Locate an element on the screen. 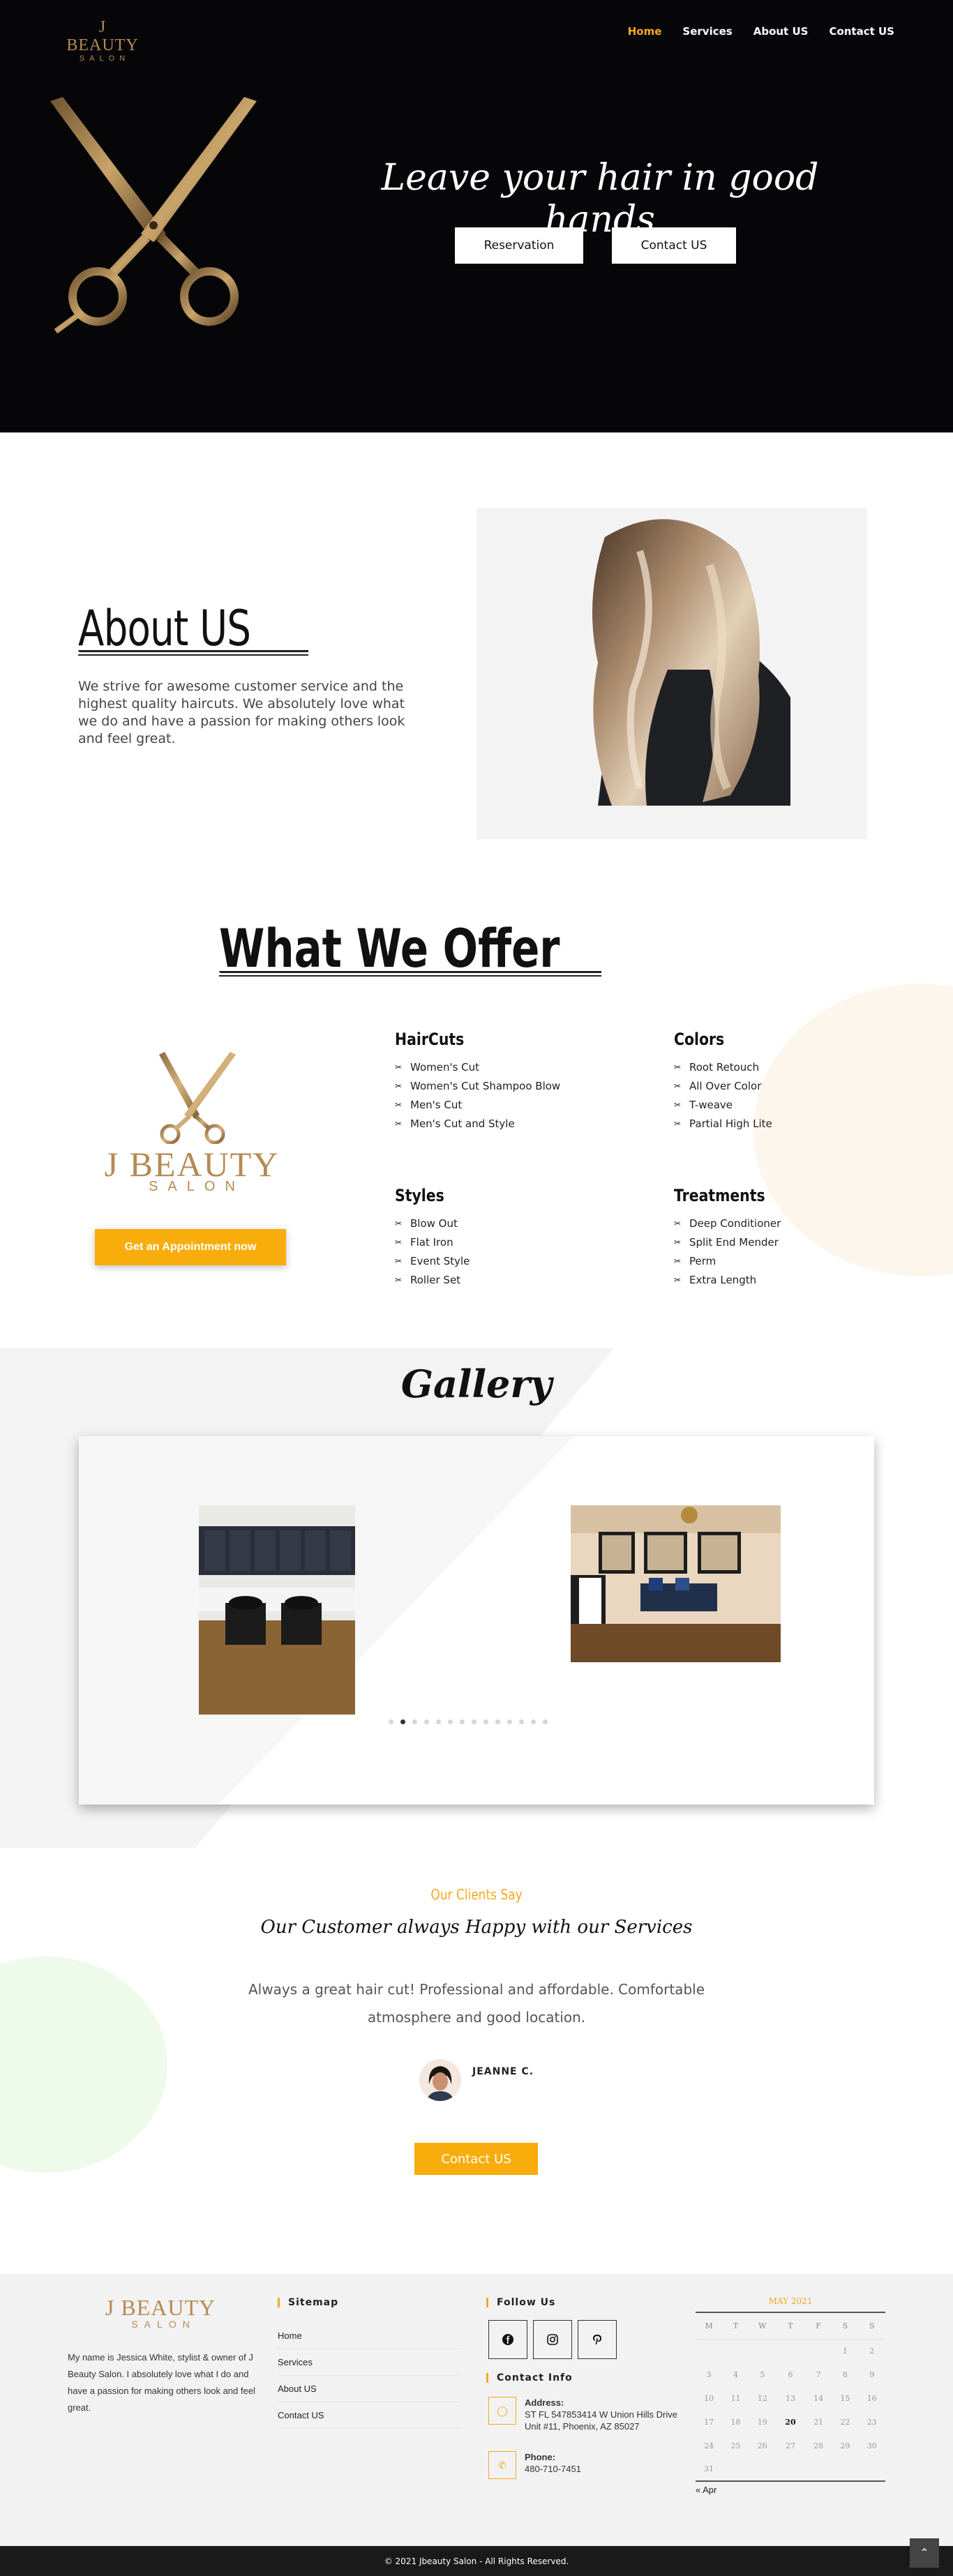 Image resolution: width=953 pixels, height=2576 pixels. service-label: Flat Iron is located at coordinates (431, 1242).